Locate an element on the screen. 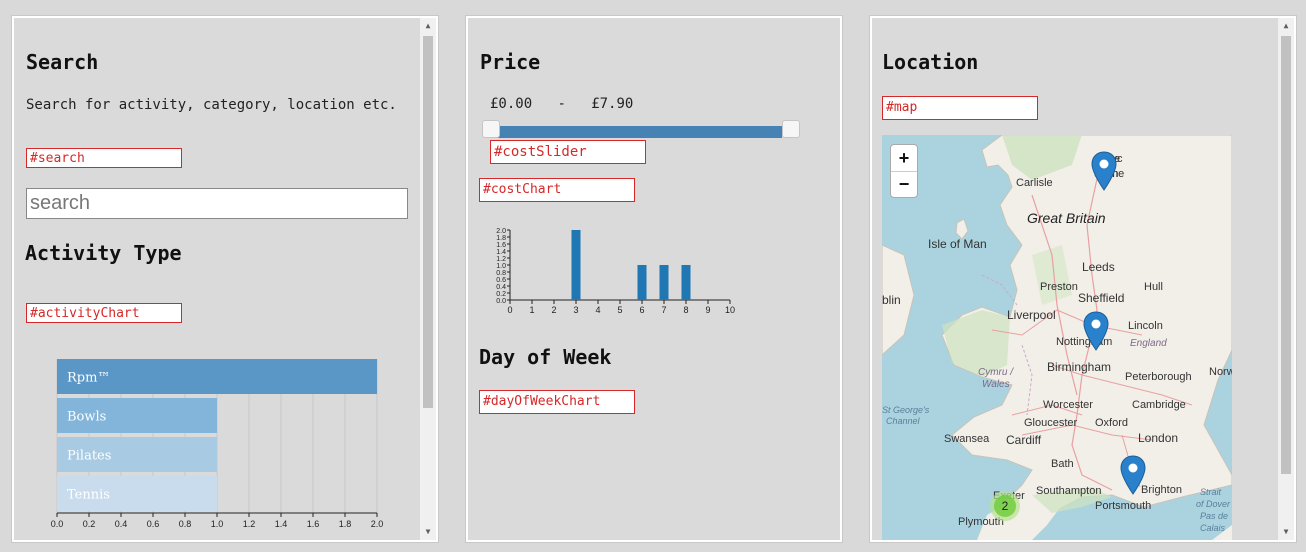 The height and width of the screenshot is (552, 1306). y-tick-label: 1.4 is located at coordinates (501, 252).